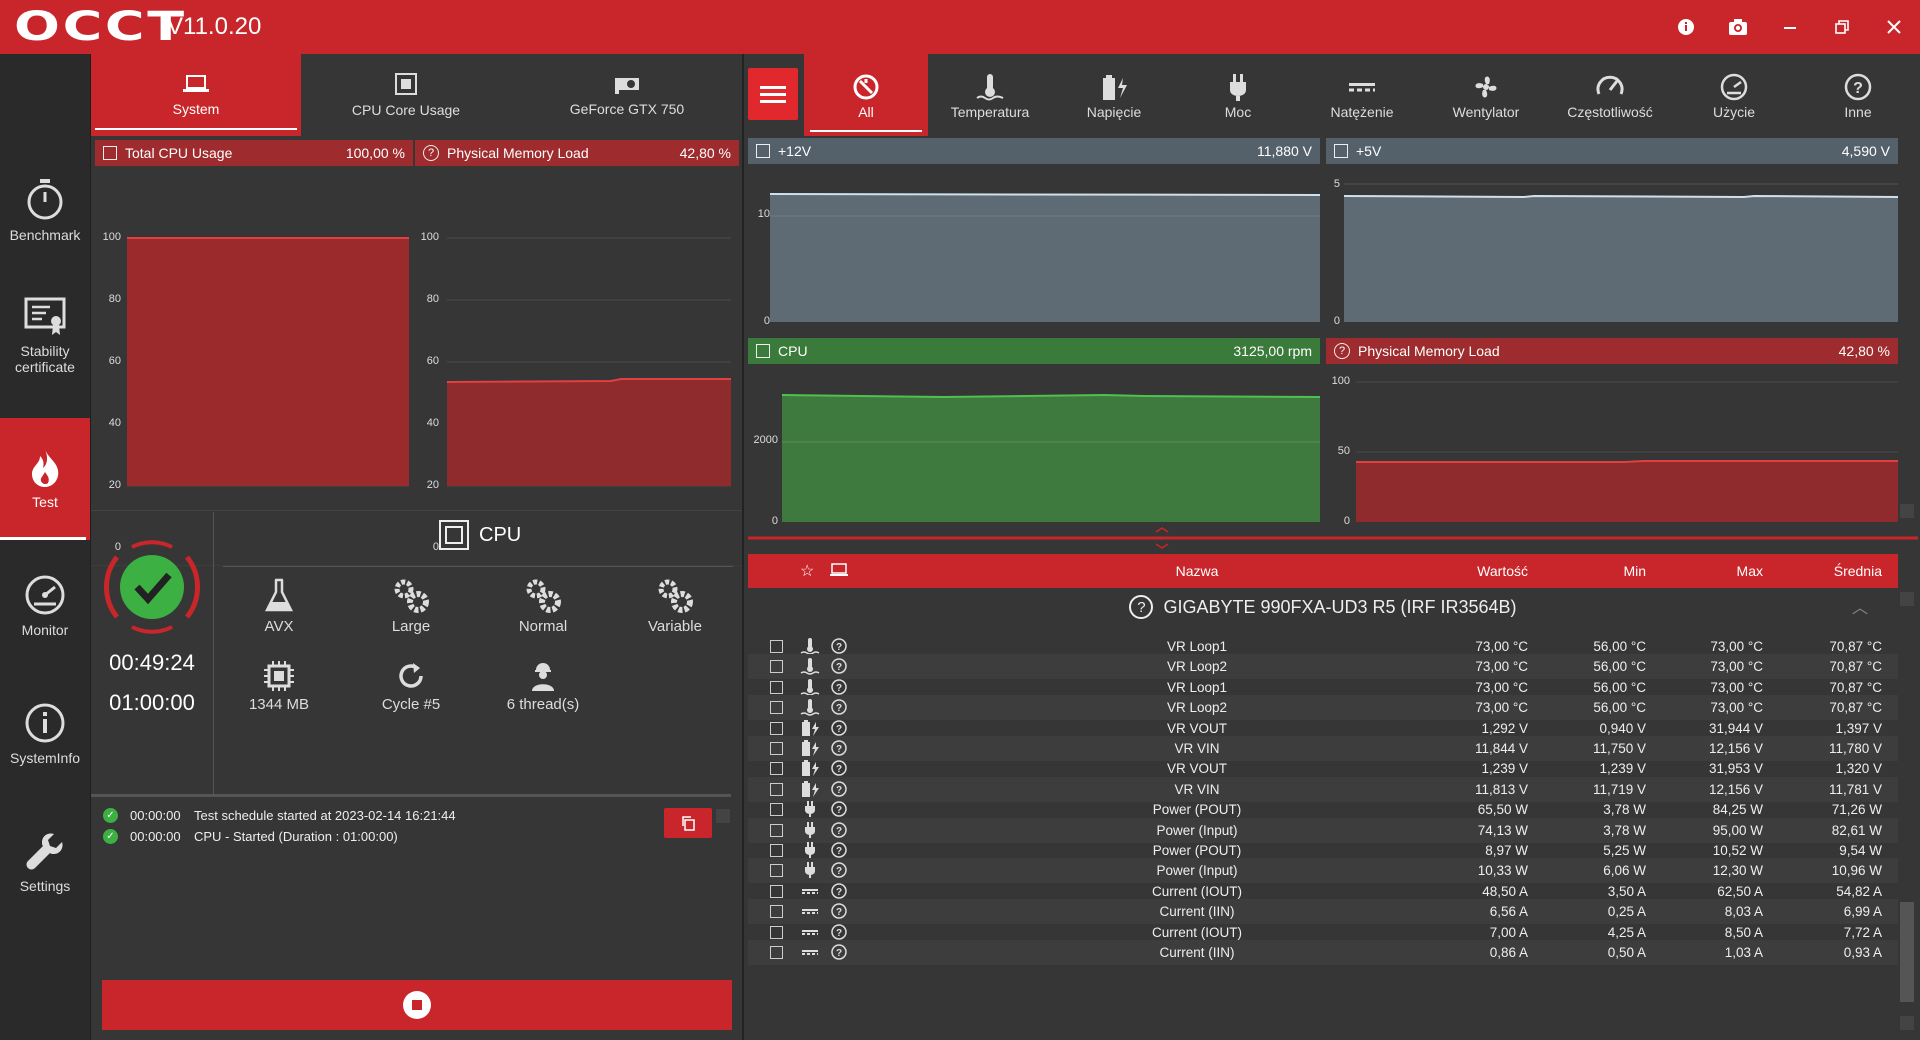  Describe the element at coordinates (152, 587) in the screenshot. I see `test-status-icon` at that location.